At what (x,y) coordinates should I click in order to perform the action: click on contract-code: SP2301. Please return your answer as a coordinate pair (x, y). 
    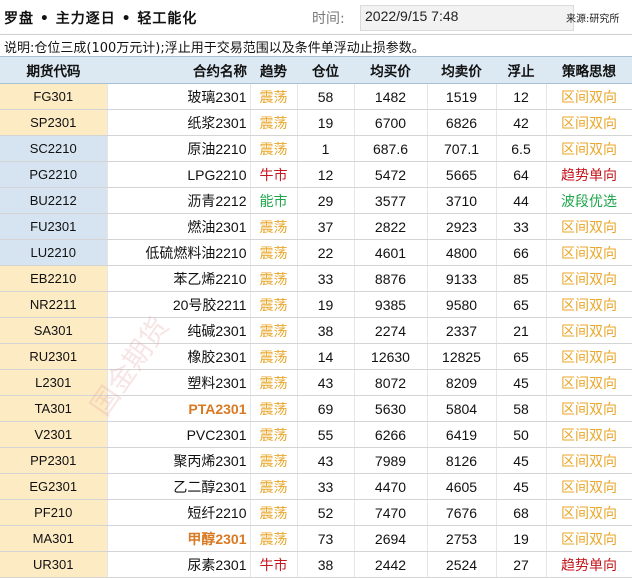
    Looking at the image, I should click on (54, 122).